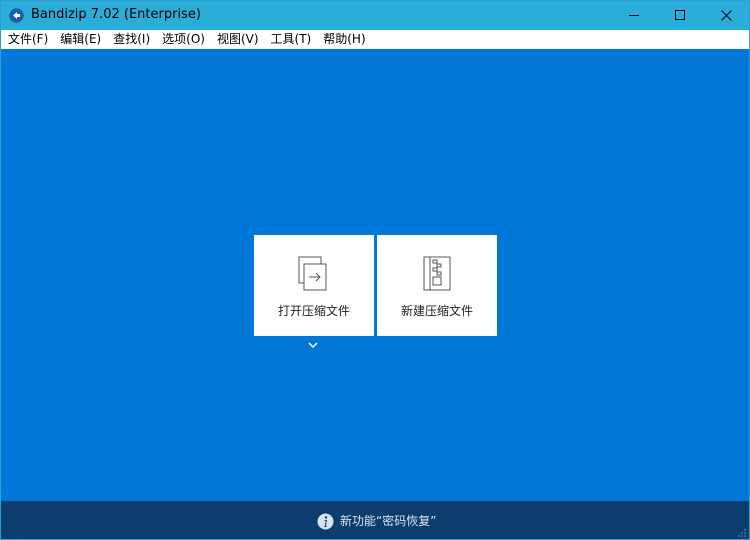  I want to click on menu-help: 帮助(H), so click(344, 39).